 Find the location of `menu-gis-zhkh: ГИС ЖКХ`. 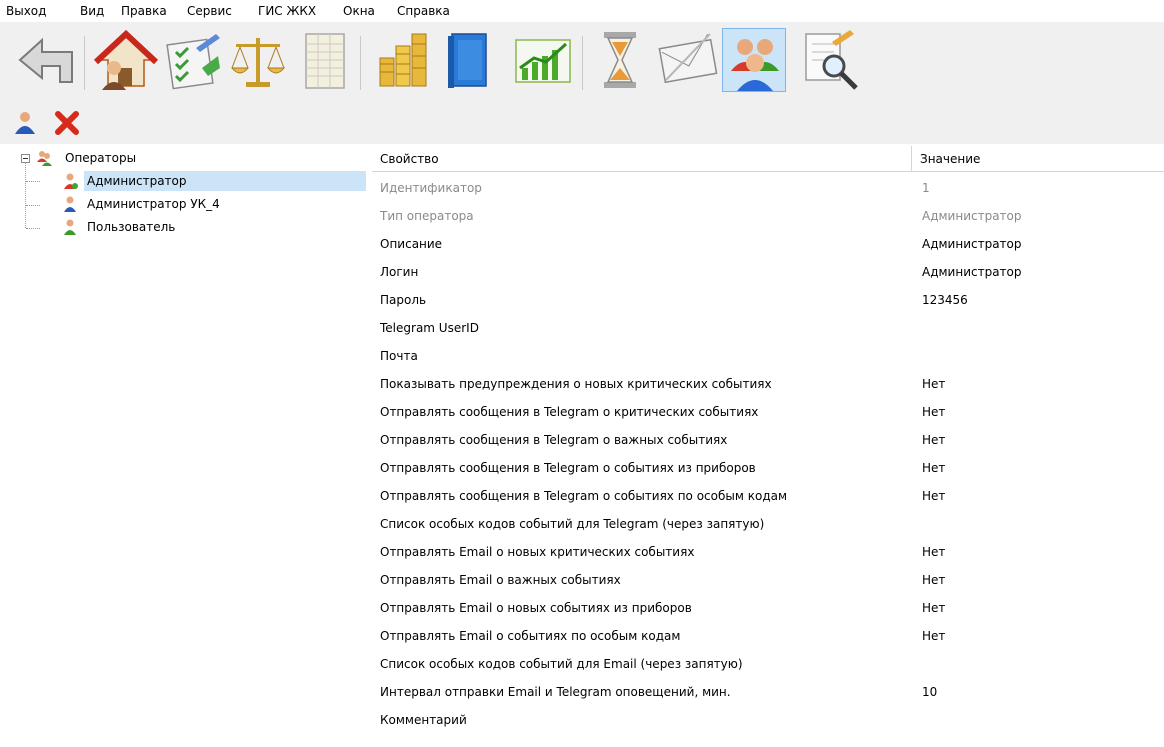

menu-gis-zhkh: ГИС ЖКХ is located at coordinates (287, 11).